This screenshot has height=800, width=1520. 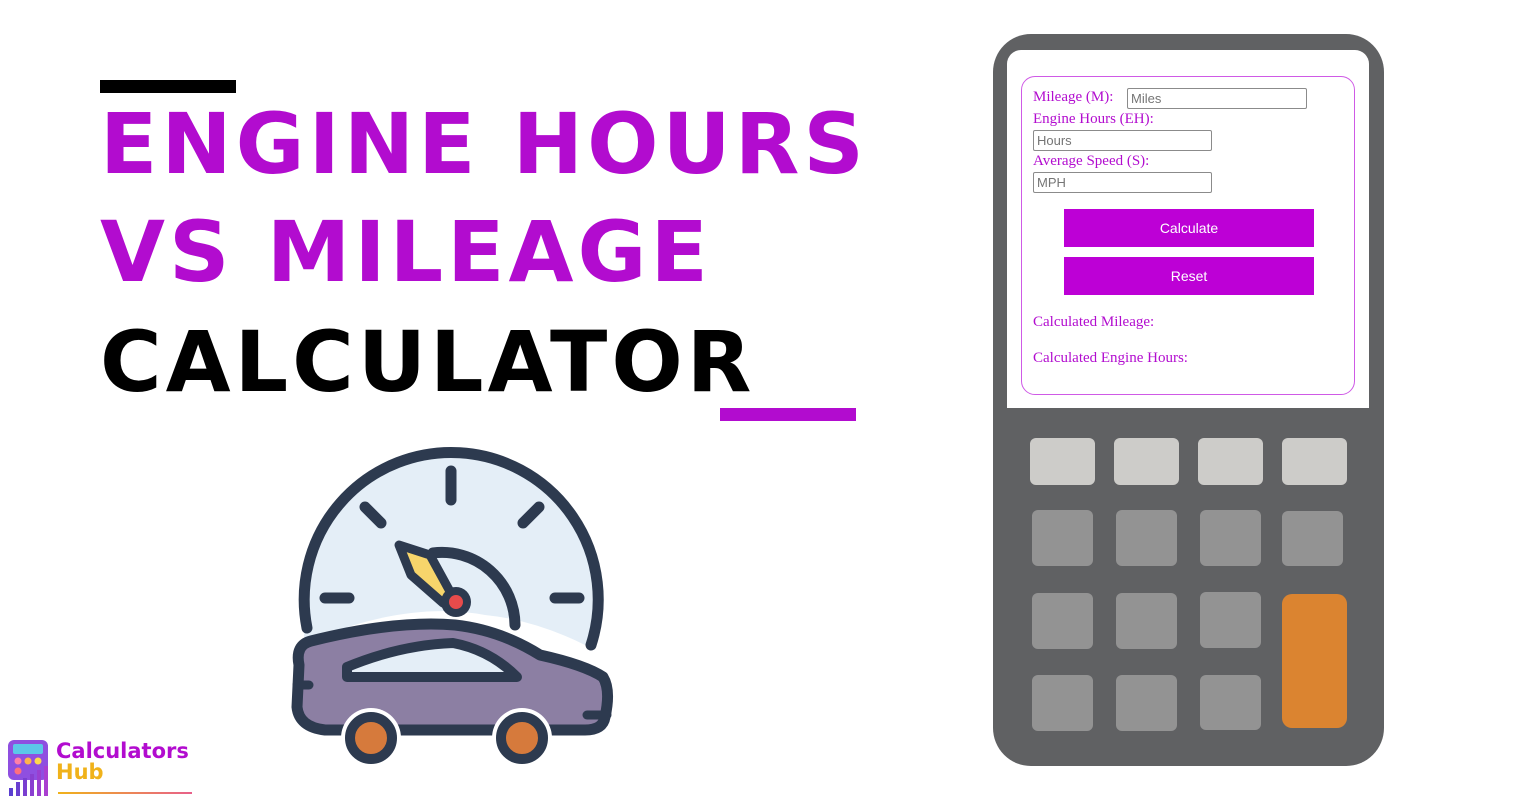 What do you see at coordinates (1189, 228) in the screenshot?
I see `calculate-button: Calculate` at bounding box center [1189, 228].